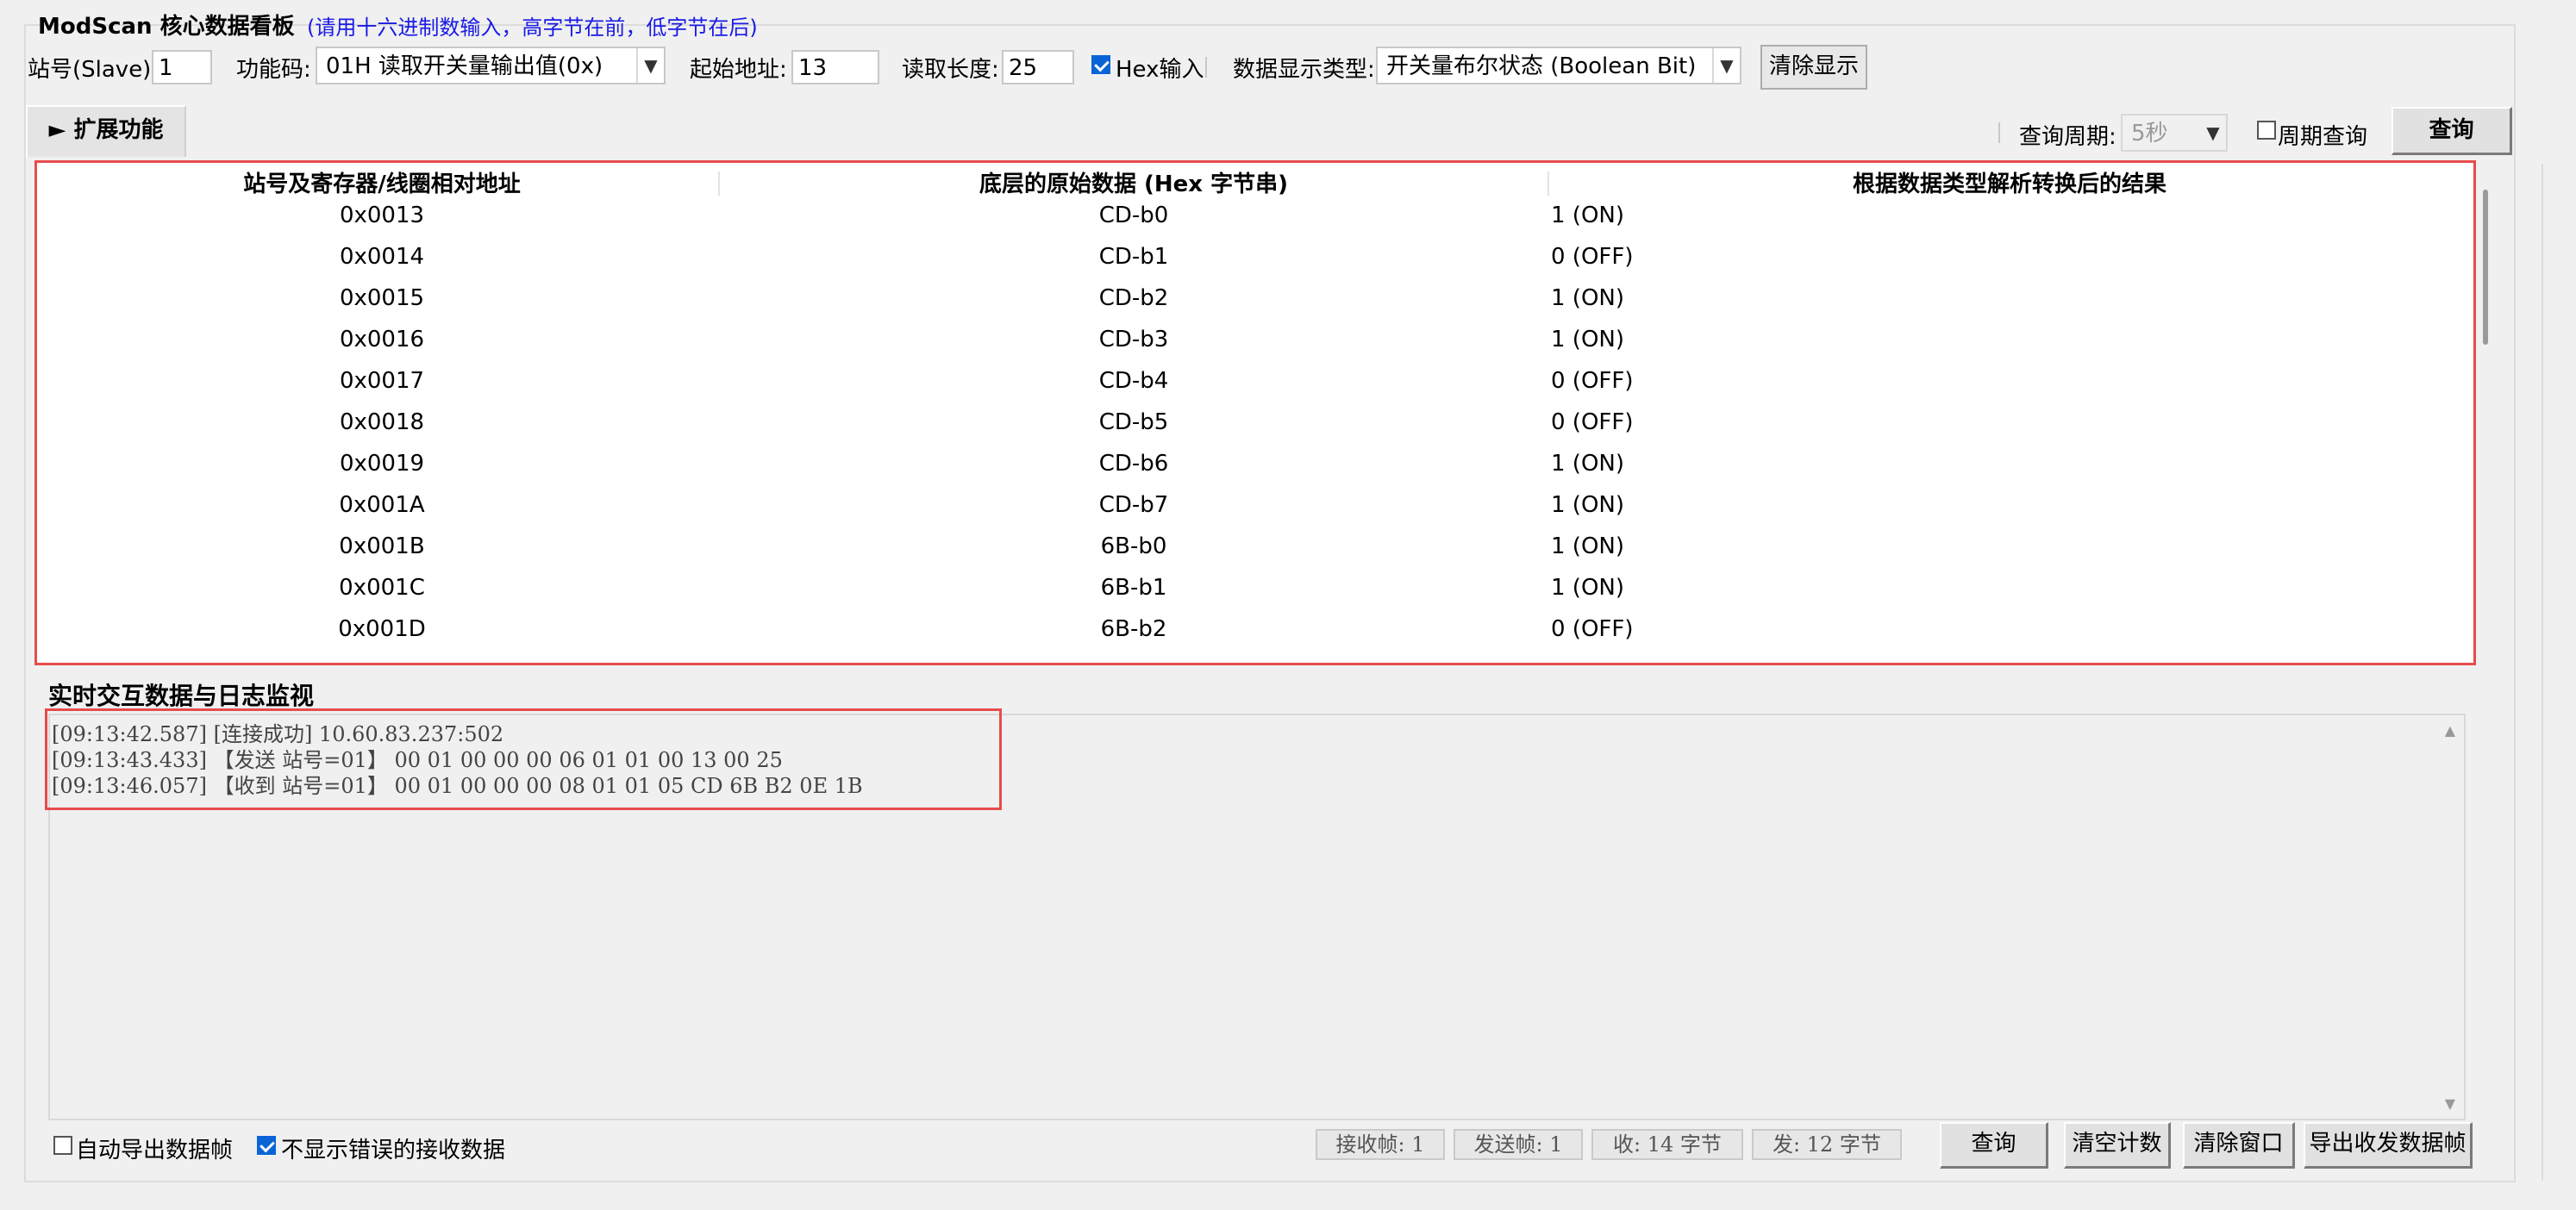  I want to click on table-row: 0x0017 CD-b4 0 (OFF), so click(1253, 384).